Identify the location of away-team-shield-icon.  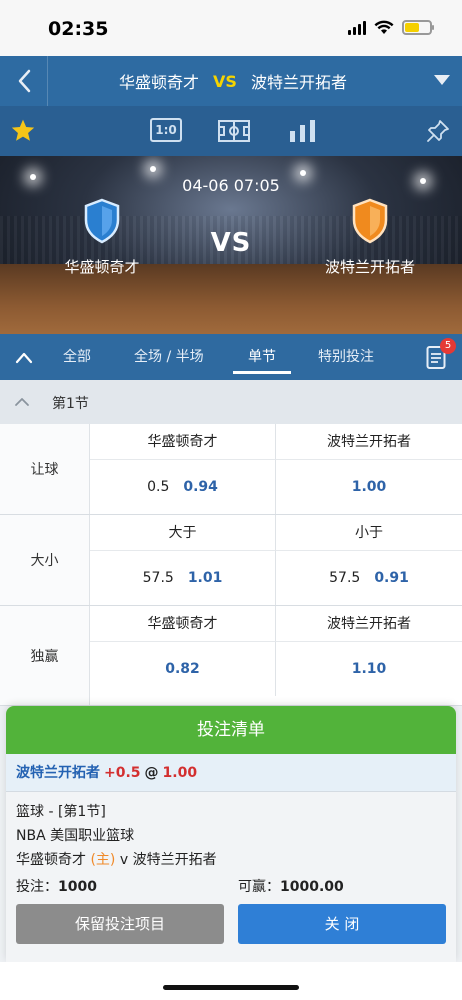
(370, 221).